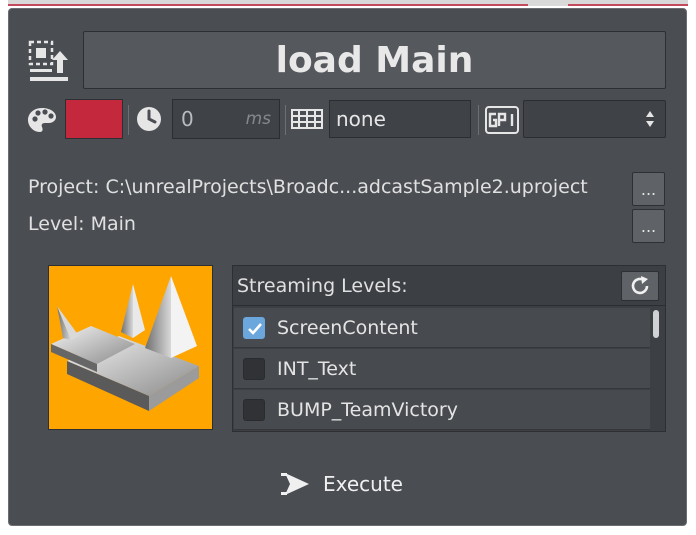 This screenshot has height=535, width=696. What do you see at coordinates (347, 327) in the screenshot?
I see `level-name: ScreenContent` at bounding box center [347, 327].